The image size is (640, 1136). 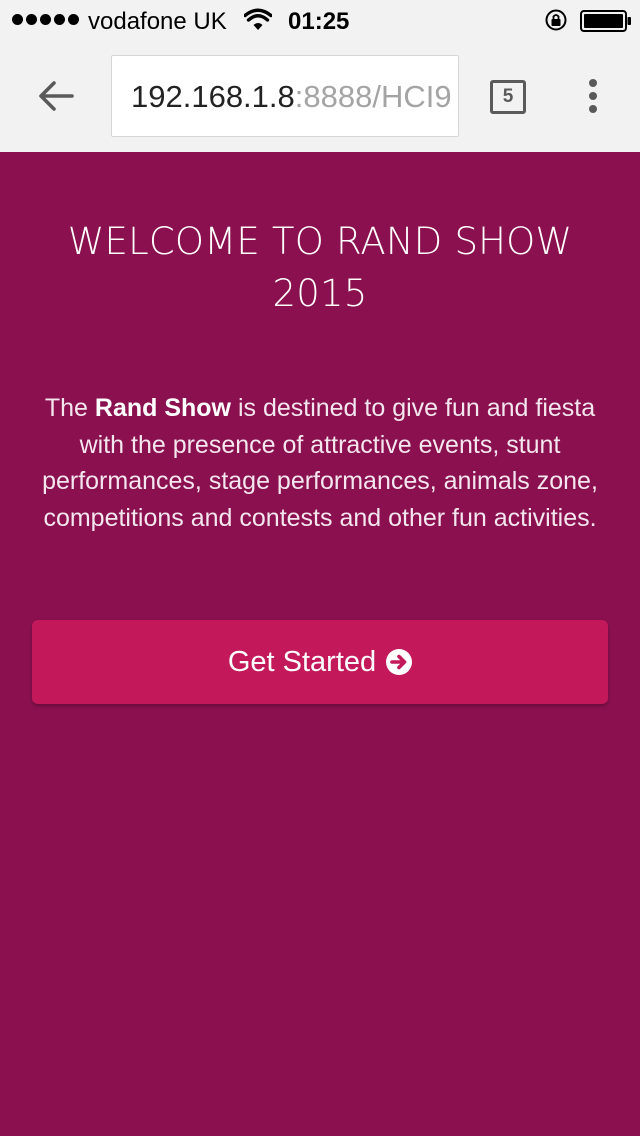 I want to click on tabs-button: 5, so click(x=508, y=97).